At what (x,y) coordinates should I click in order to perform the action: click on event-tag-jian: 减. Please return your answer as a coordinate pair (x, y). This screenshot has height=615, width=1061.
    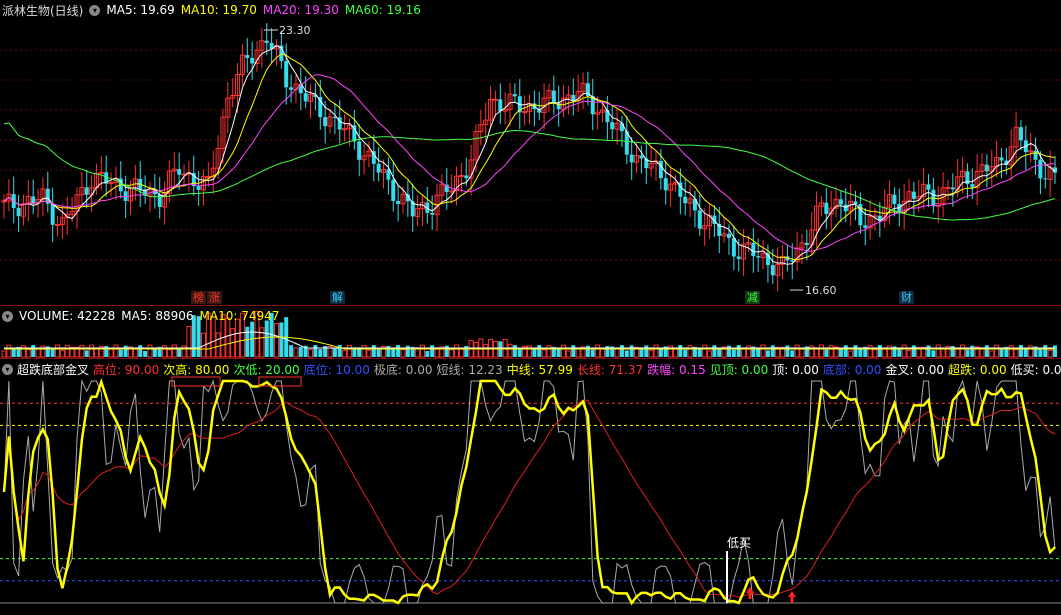
    Looking at the image, I should click on (752, 297).